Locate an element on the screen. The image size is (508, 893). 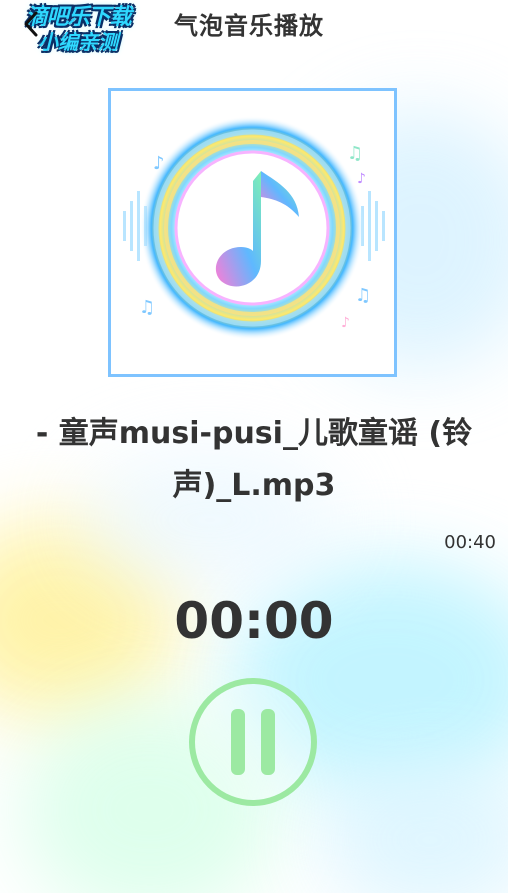
pause-icon is located at coordinates (253, 742).